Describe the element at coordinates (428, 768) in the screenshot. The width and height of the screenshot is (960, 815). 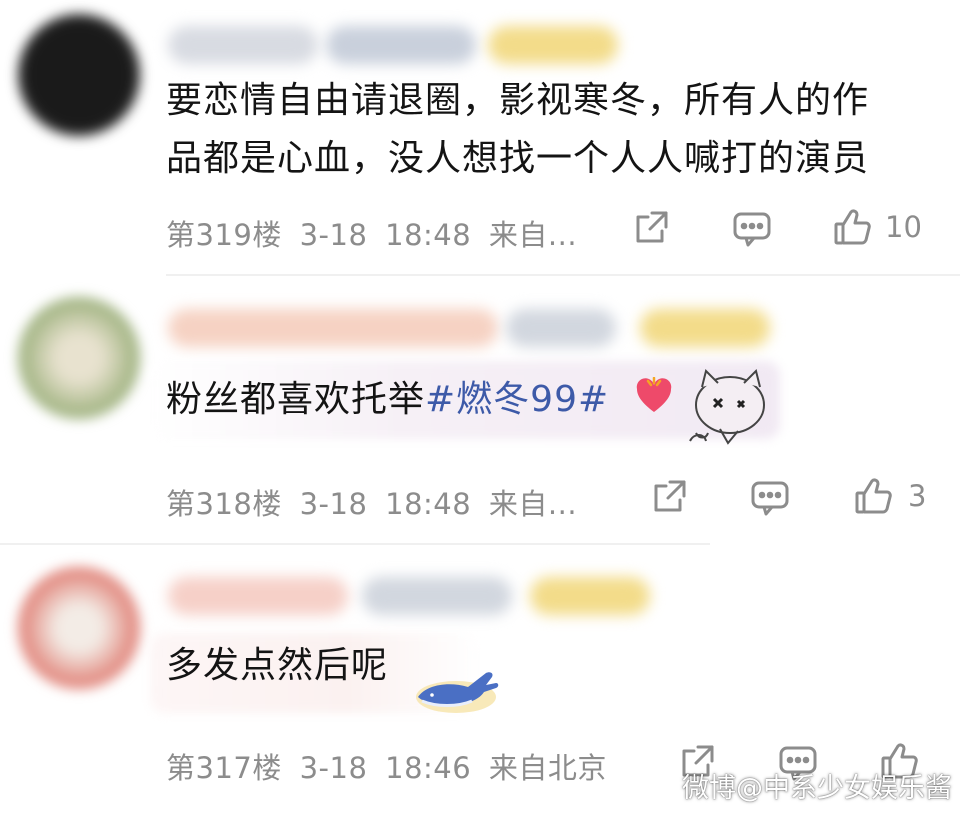
I see `comment-time: 18:46` at that location.